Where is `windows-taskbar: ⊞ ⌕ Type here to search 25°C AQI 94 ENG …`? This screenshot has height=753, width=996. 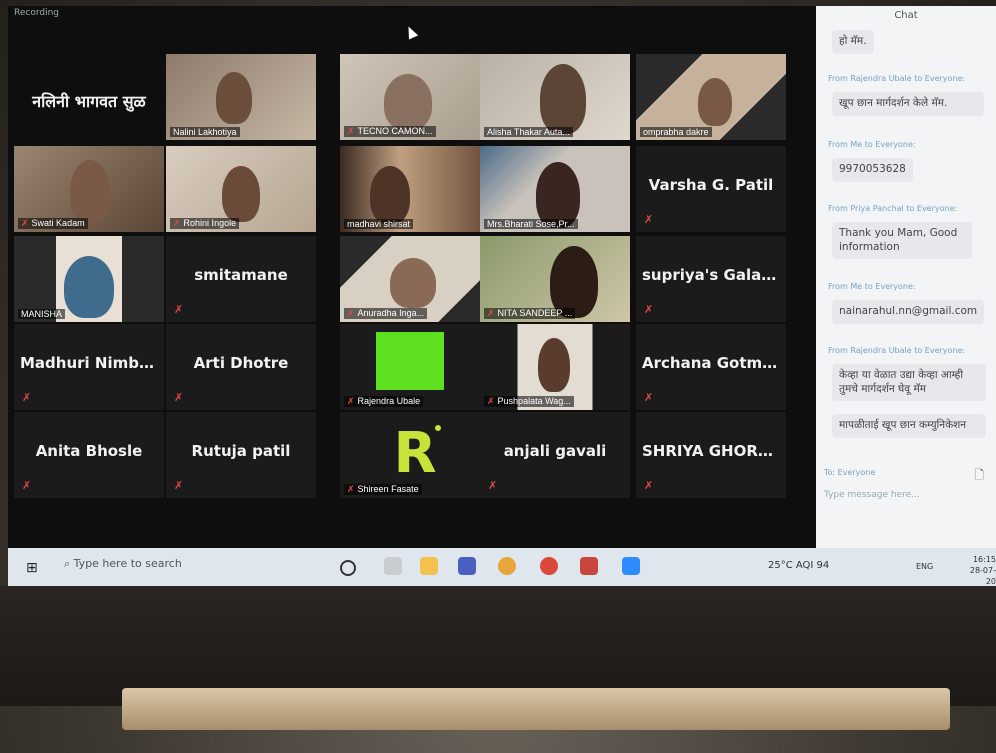 windows-taskbar: ⊞ ⌕ Type here to search 25°C AQI 94 ENG … is located at coordinates (502, 567).